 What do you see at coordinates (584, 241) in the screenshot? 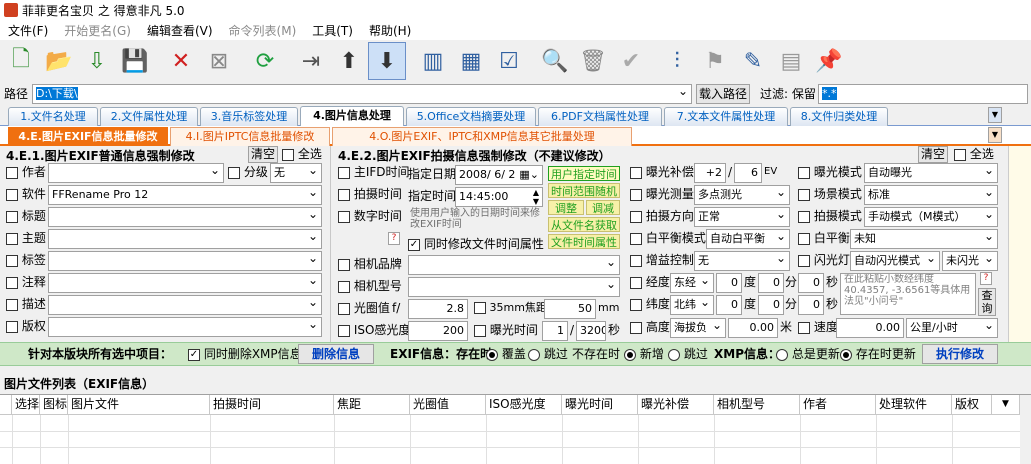
I see `file-time-button: 文件时间属性` at bounding box center [584, 241].